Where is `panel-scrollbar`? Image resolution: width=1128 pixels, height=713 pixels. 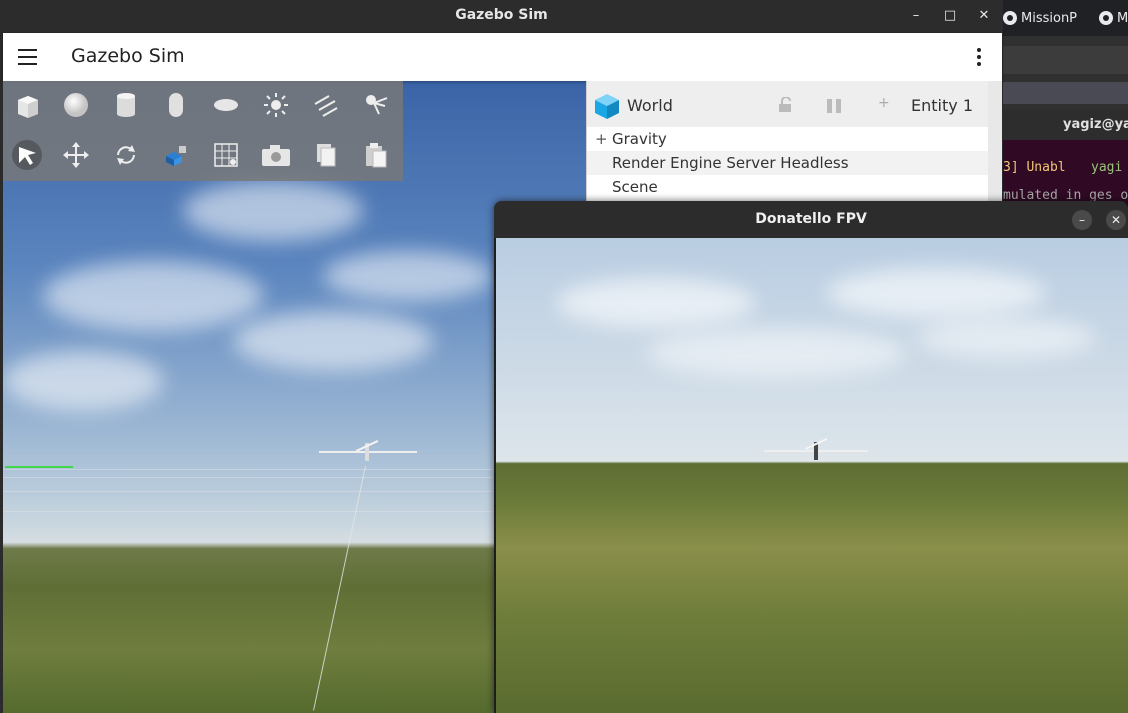
panel-scrollbar is located at coordinates (995, 141).